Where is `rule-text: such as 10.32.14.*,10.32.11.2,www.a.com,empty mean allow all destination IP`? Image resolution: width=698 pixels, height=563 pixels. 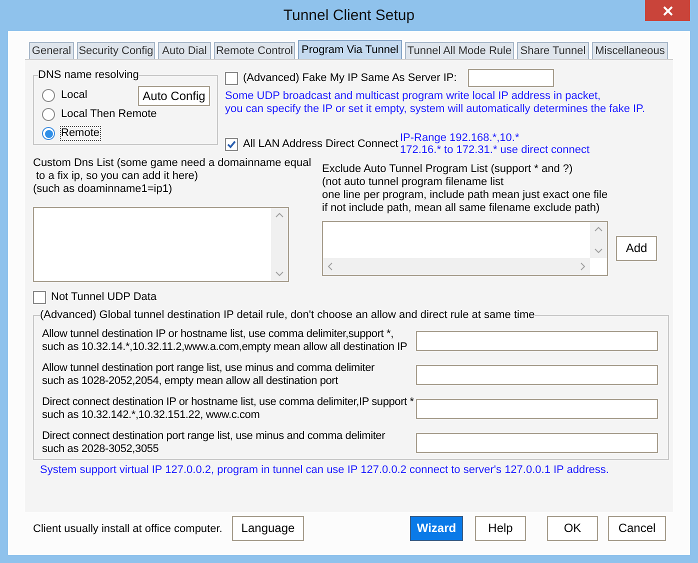 rule-text: such as 10.32.14.*,10.32.11.2,www.a.com,empty mean allow all destination IP is located at coordinates (225, 347).